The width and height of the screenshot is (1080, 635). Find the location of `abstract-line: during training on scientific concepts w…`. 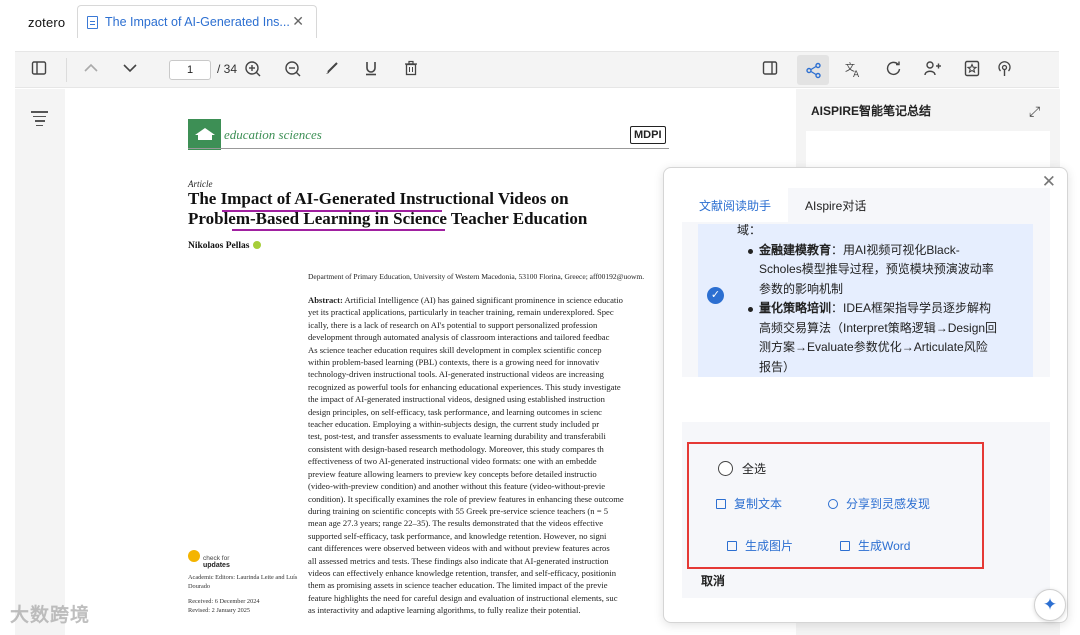

abstract-line: during training on scientific concepts w… is located at coordinates (458, 510).